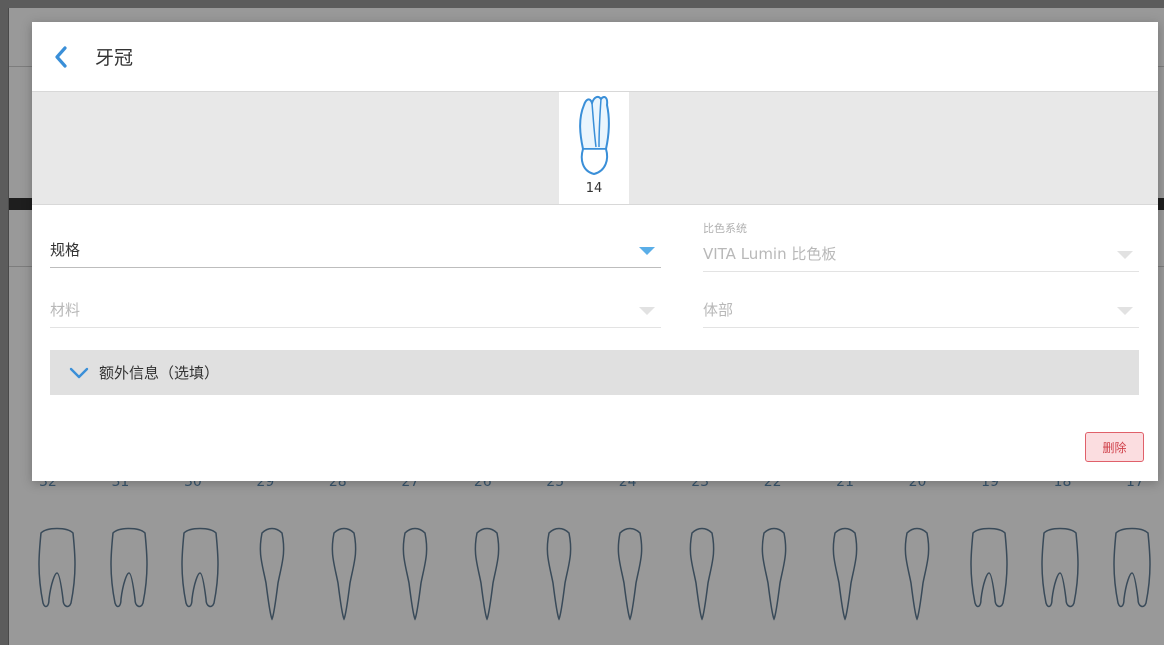 Image resolution: width=1164 pixels, height=645 pixels. What do you see at coordinates (770, 254) in the screenshot?
I see `shade-system-value: VITA Lumin 比色板` at bounding box center [770, 254].